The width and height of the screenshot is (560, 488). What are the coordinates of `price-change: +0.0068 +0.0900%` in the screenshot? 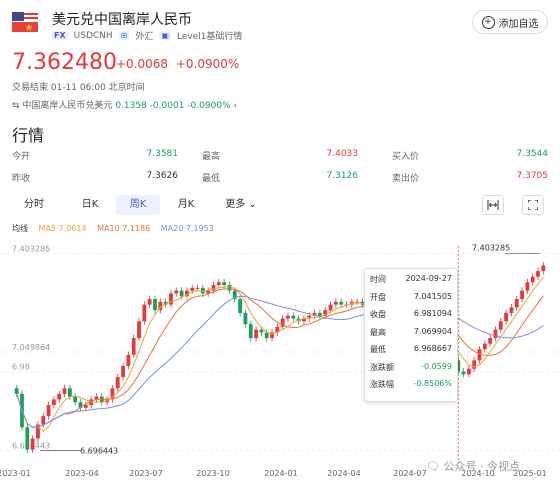 It's located at (177, 64).